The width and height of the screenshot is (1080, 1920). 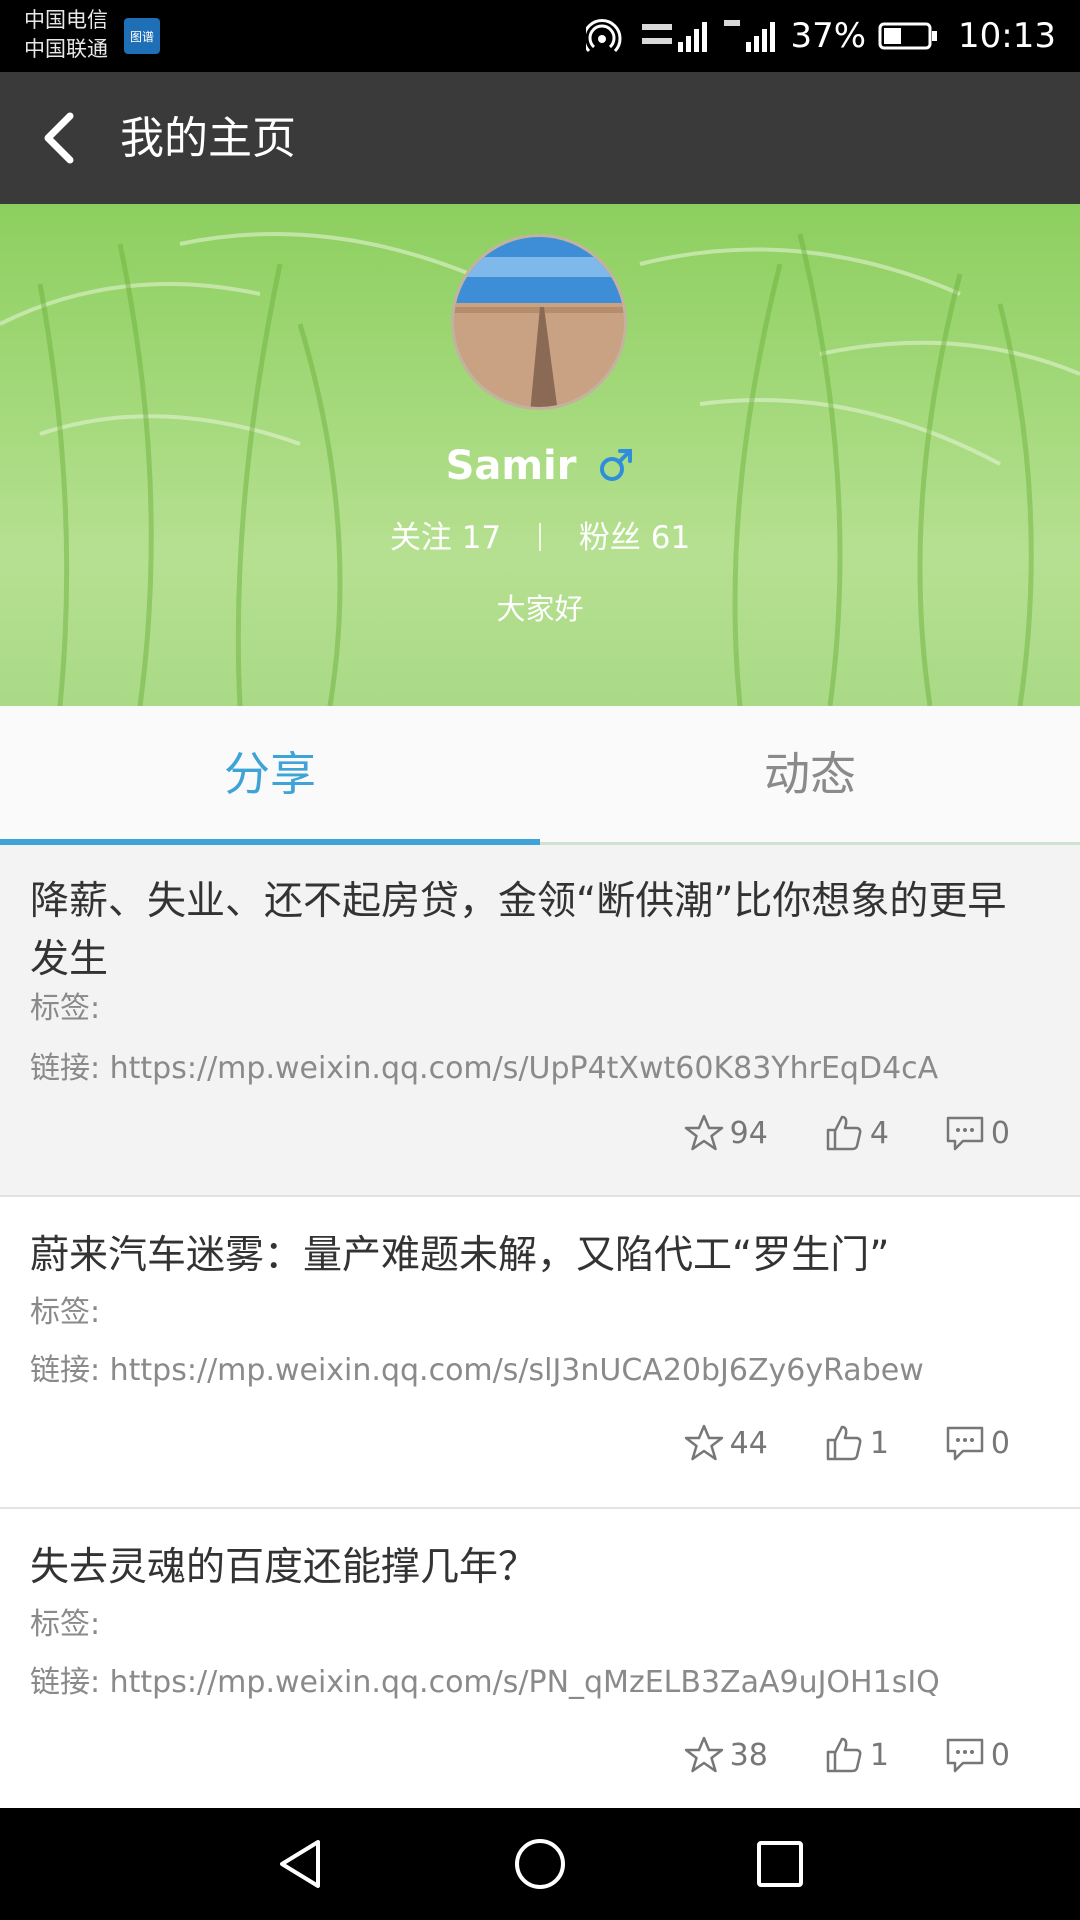 What do you see at coordinates (284, 1567) in the screenshot?
I see `post-title: 失去灵魂的百度还能撑几年？` at bounding box center [284, 1567].